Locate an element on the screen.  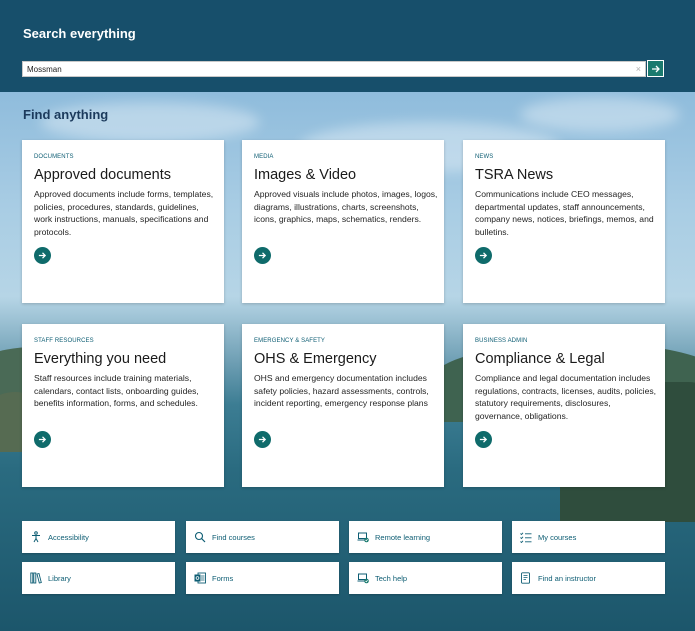
card-title: Everything you need is located at coordinates (100, 359).